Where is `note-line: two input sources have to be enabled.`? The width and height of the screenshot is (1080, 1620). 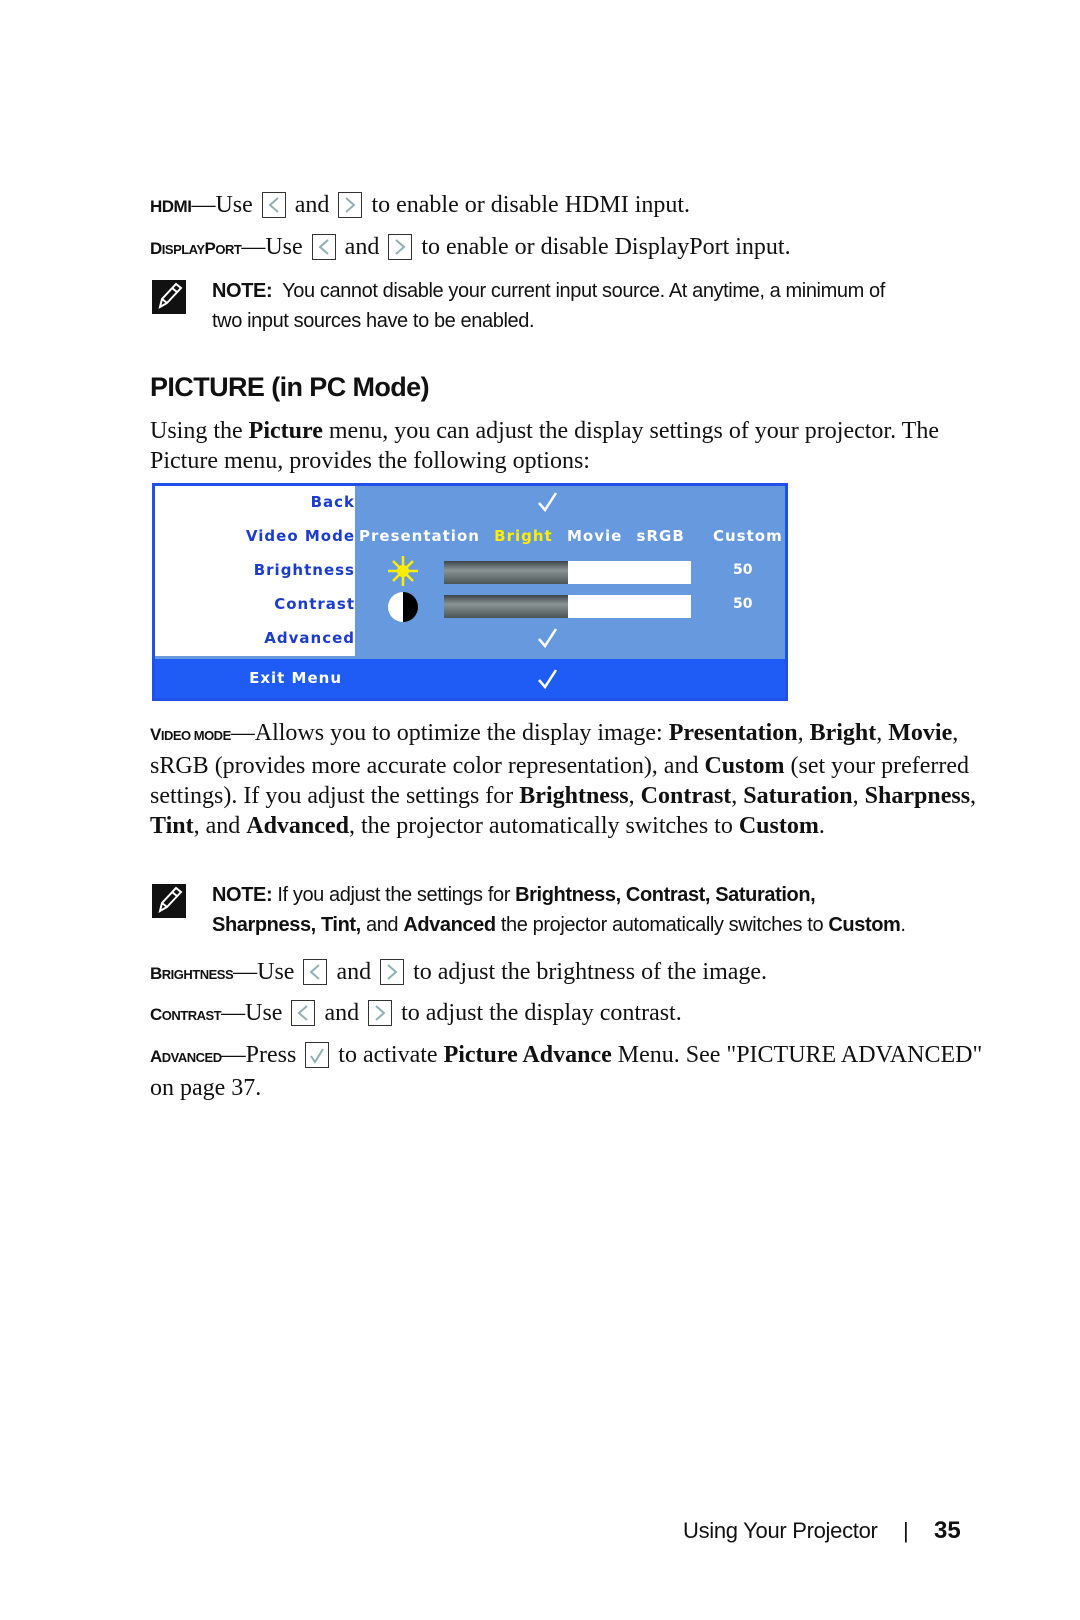 note-line: two input sources have to be enabled. is located at coordinates (373, 321).